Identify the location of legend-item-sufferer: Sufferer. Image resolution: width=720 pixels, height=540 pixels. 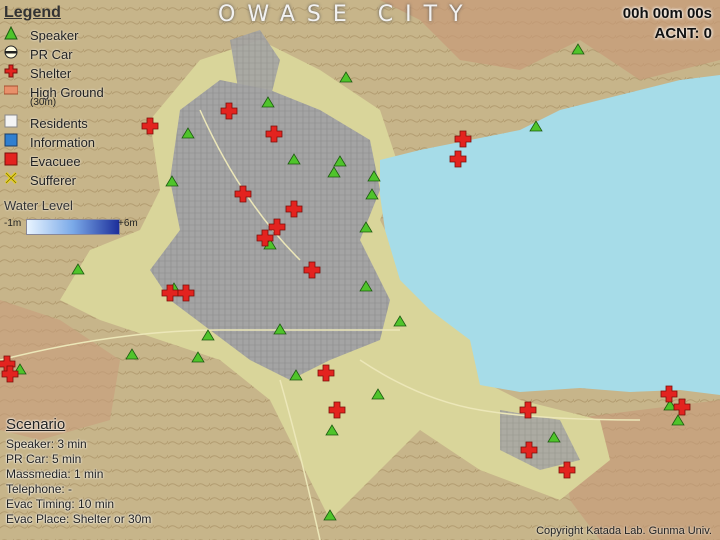
(79, 180).